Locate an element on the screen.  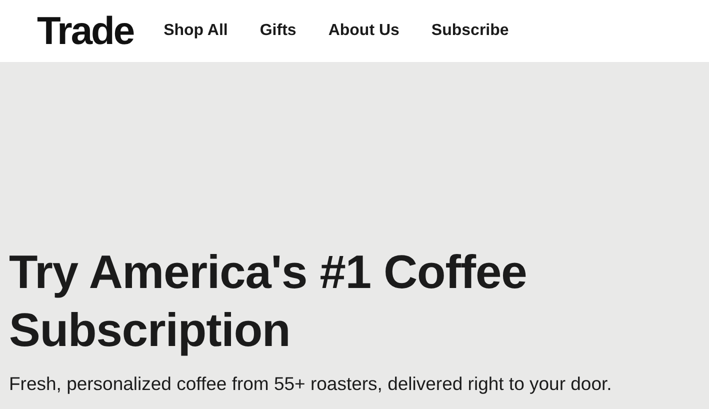
nav-link: Gifts is located at coordinates (278, 31).